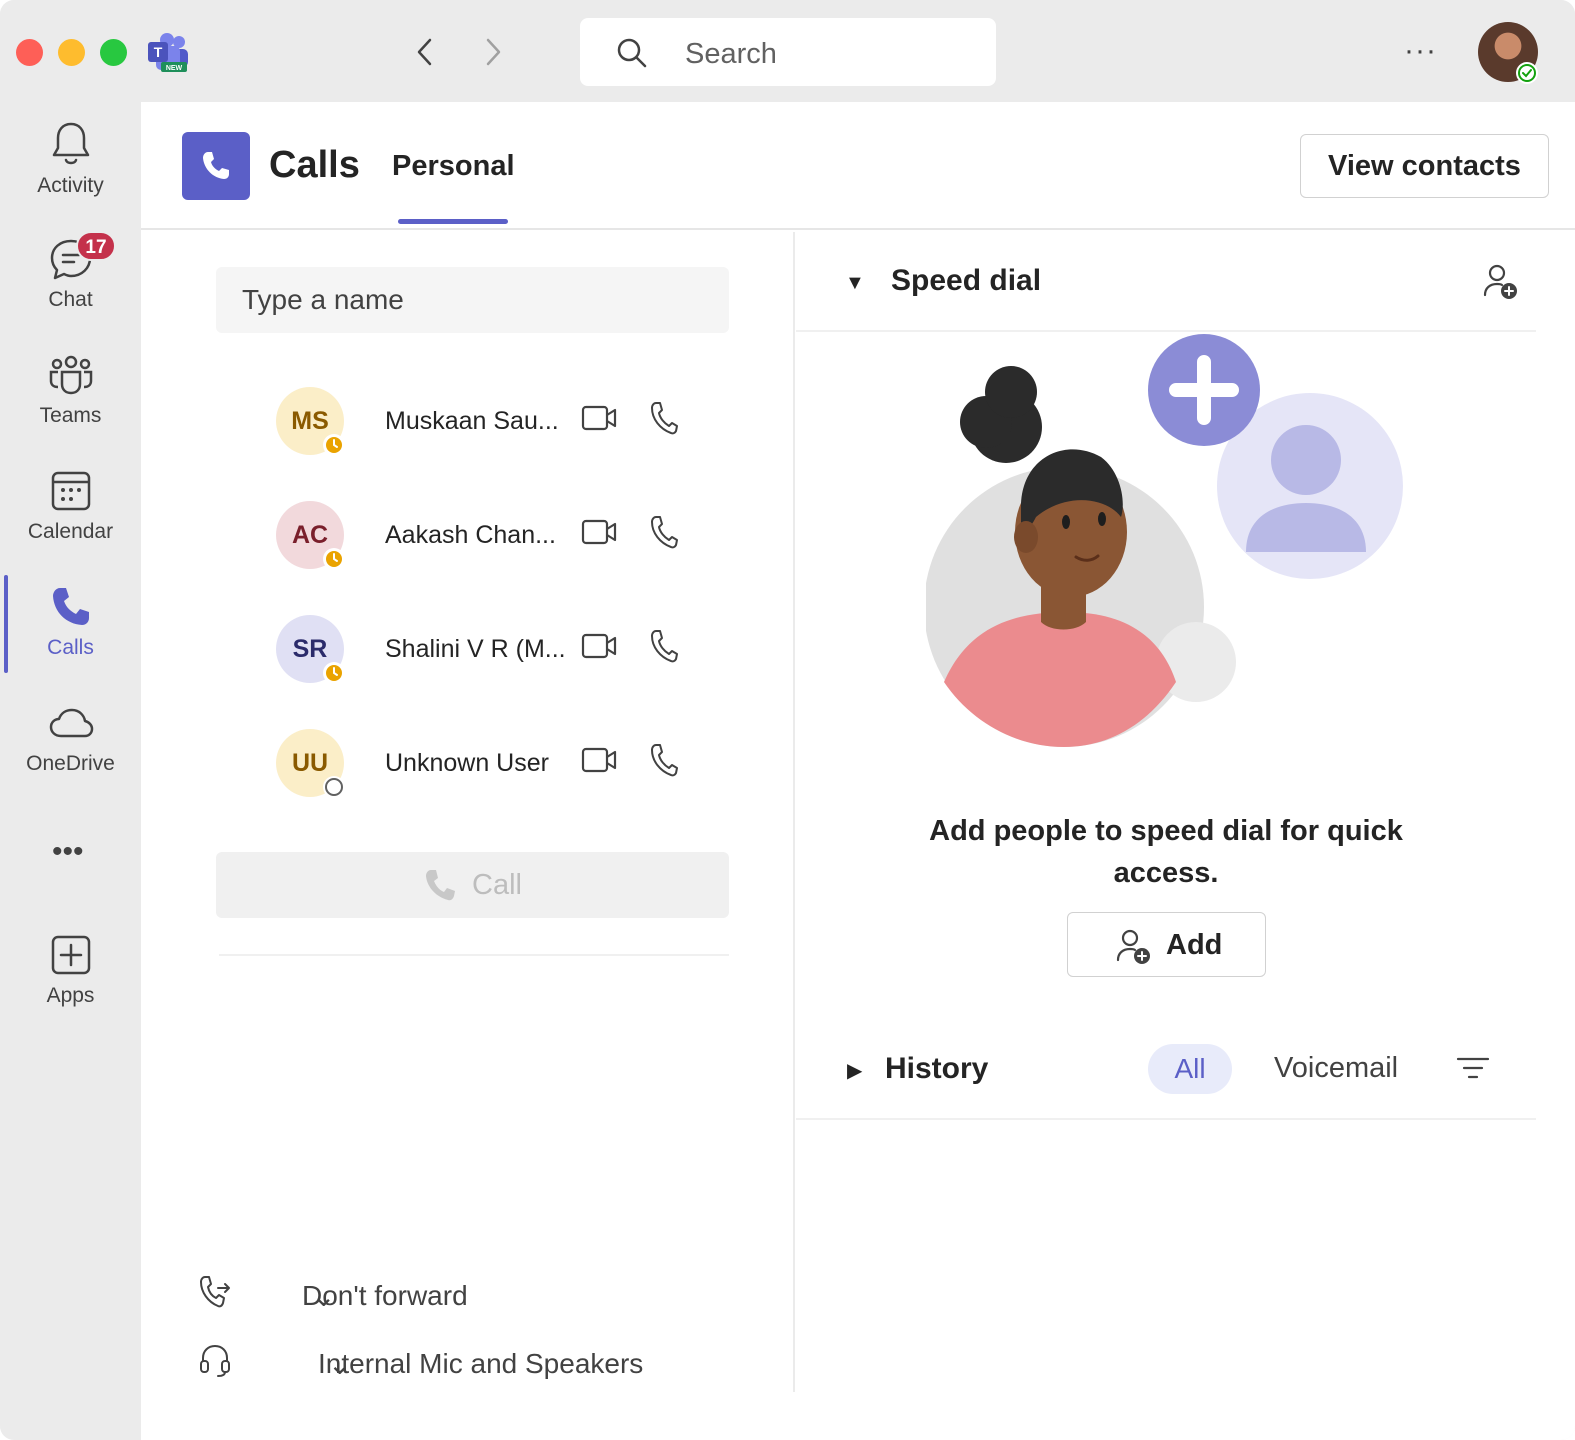 The width and height of the screenshot is (1575, 1440). What do you see at coordinates (71, 52) in the screenshot?
I see `minimize-window-button` at bounding box center [71, 52].